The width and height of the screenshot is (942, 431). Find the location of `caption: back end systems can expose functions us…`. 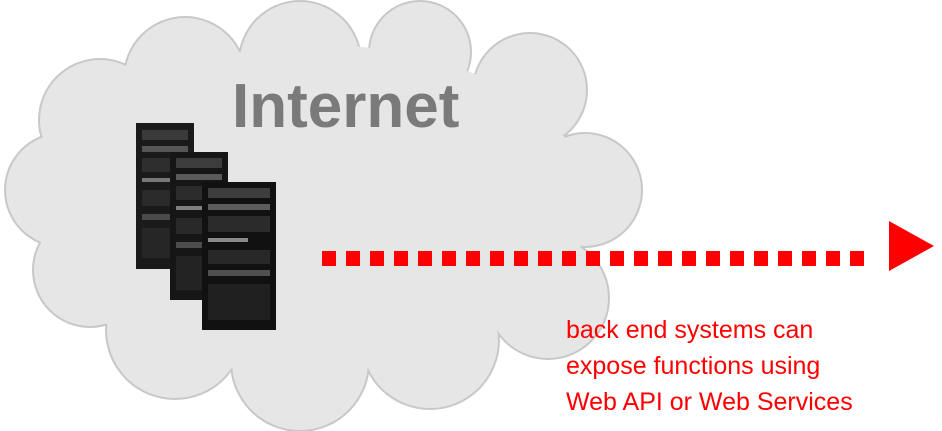

caption: back end systems can expose functions us… is located at coordinates (709, 366).